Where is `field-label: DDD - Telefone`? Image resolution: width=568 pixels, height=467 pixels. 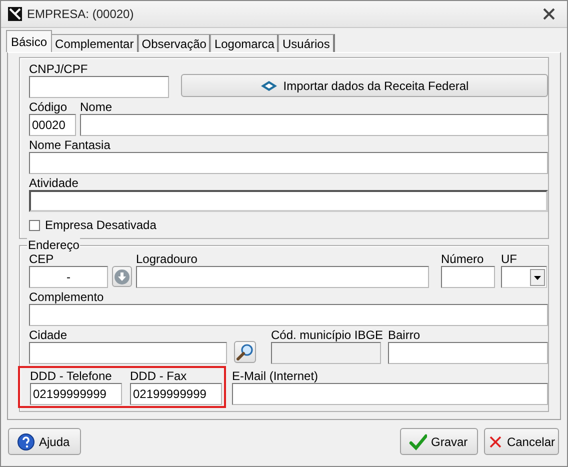 field-label: DDD - Telefone is located at coordinates (71, 376).